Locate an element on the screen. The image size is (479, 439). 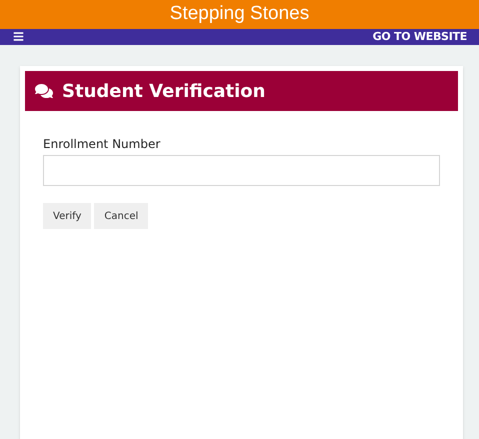
form-button: Cancel is located at coordinates (121, 216).